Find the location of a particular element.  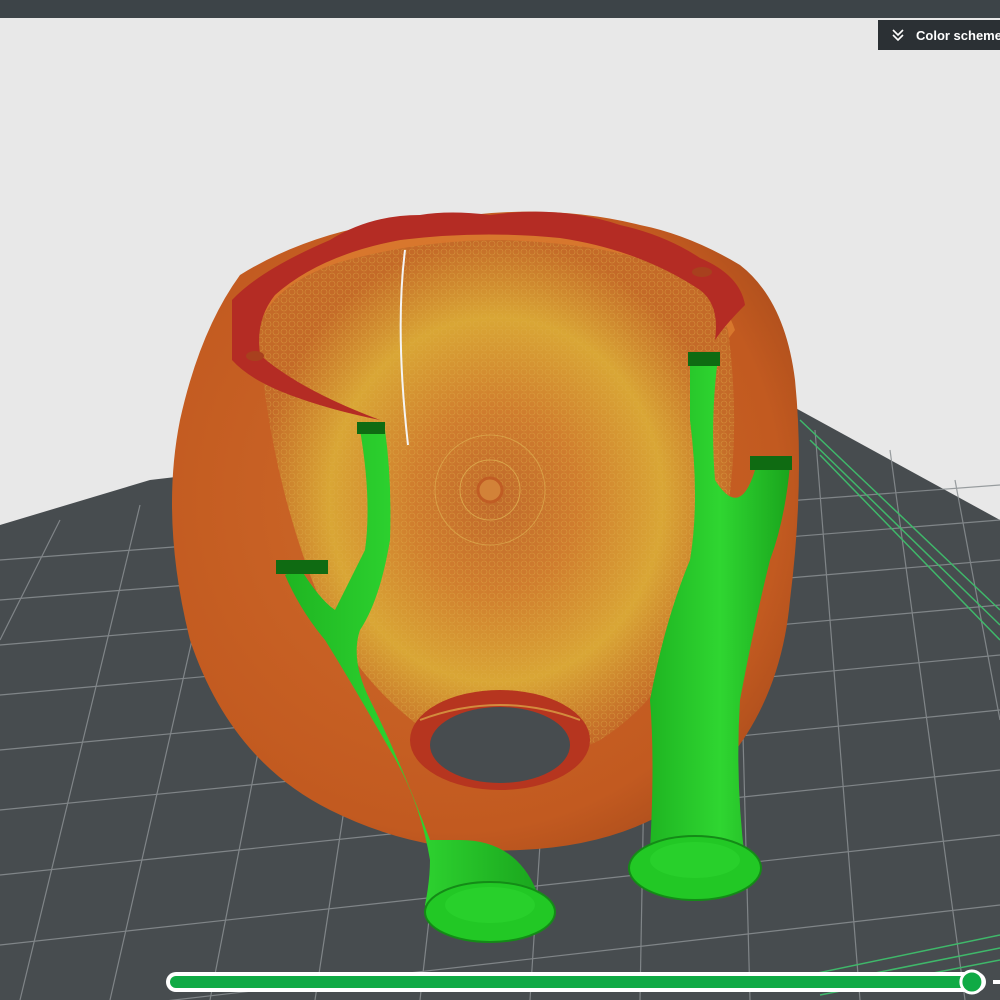

top-toolbar is located at coordinates (500, 9).